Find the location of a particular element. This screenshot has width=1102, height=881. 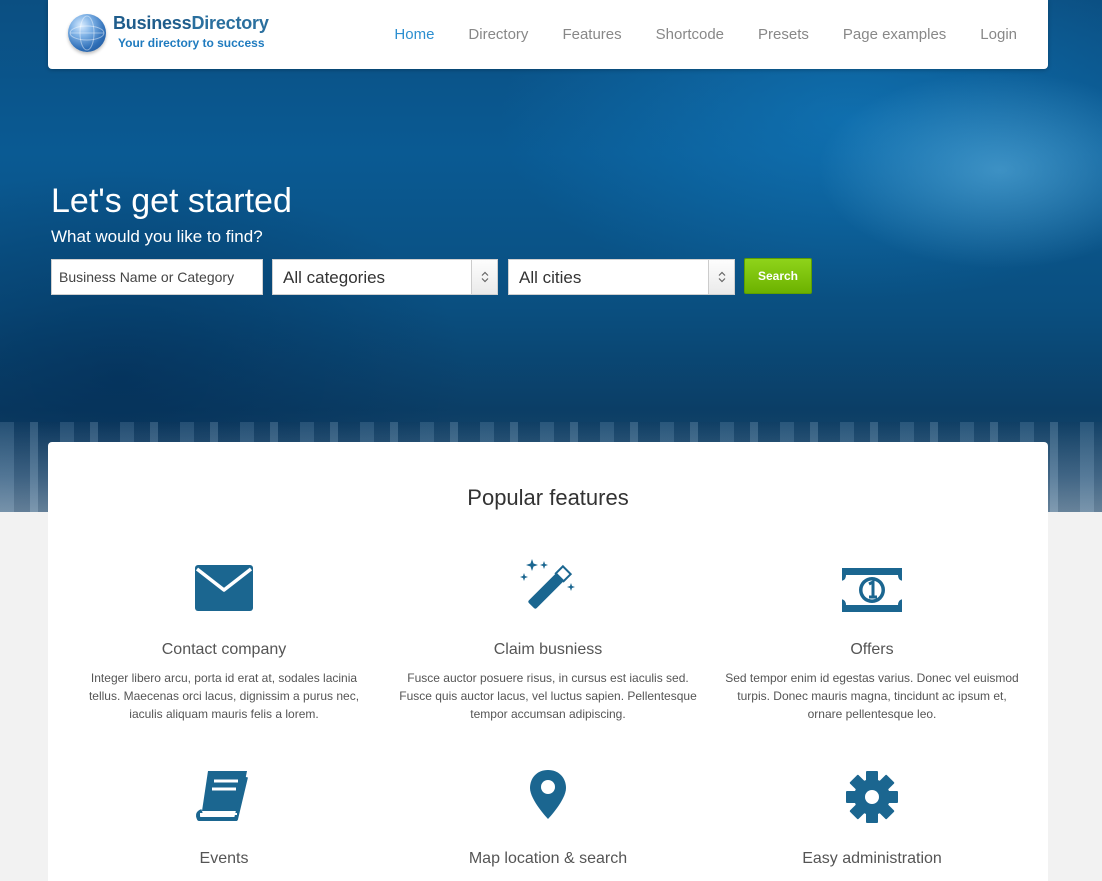

city-select: All cities is located at coordinates (621, 277).